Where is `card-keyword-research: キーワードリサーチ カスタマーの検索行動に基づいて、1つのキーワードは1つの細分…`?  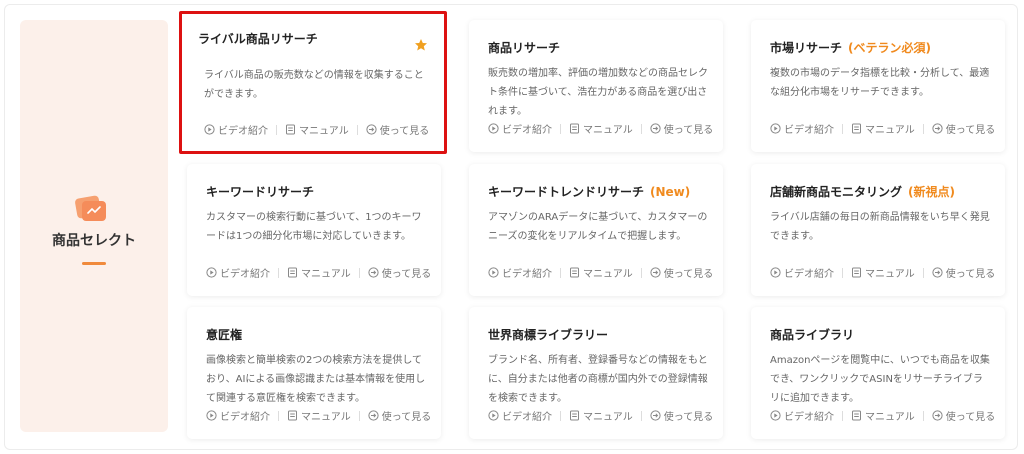 card-keyword-research: キーワードリサーチ カスタマーの検索行動に基づいて、1つのキーワードは1つの細分… is located at coordinates (314, 230).